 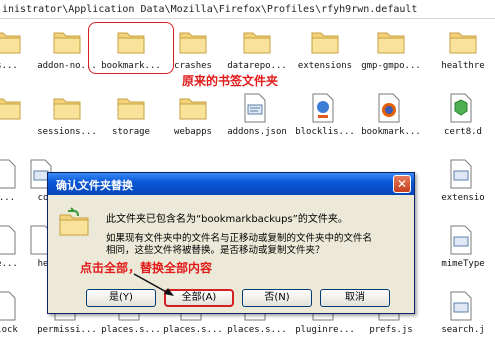 What do you see at coordinates (325, 108) in the screenshot?
I see `xml-file-icon` at bounding box center [325, 108].